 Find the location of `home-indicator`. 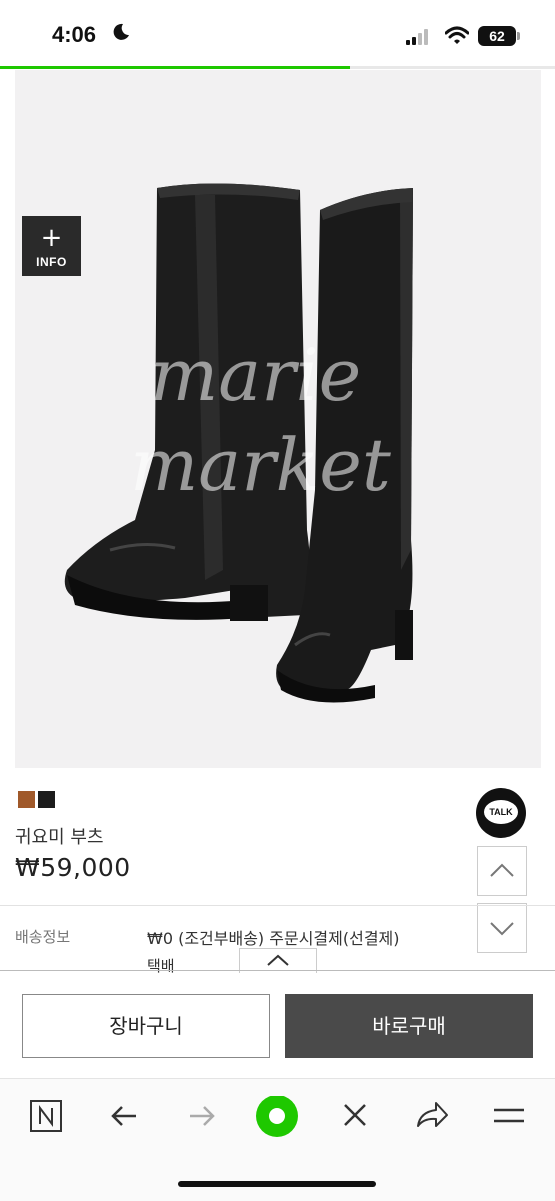

home-indicator is located at coordinates (277, 1184).